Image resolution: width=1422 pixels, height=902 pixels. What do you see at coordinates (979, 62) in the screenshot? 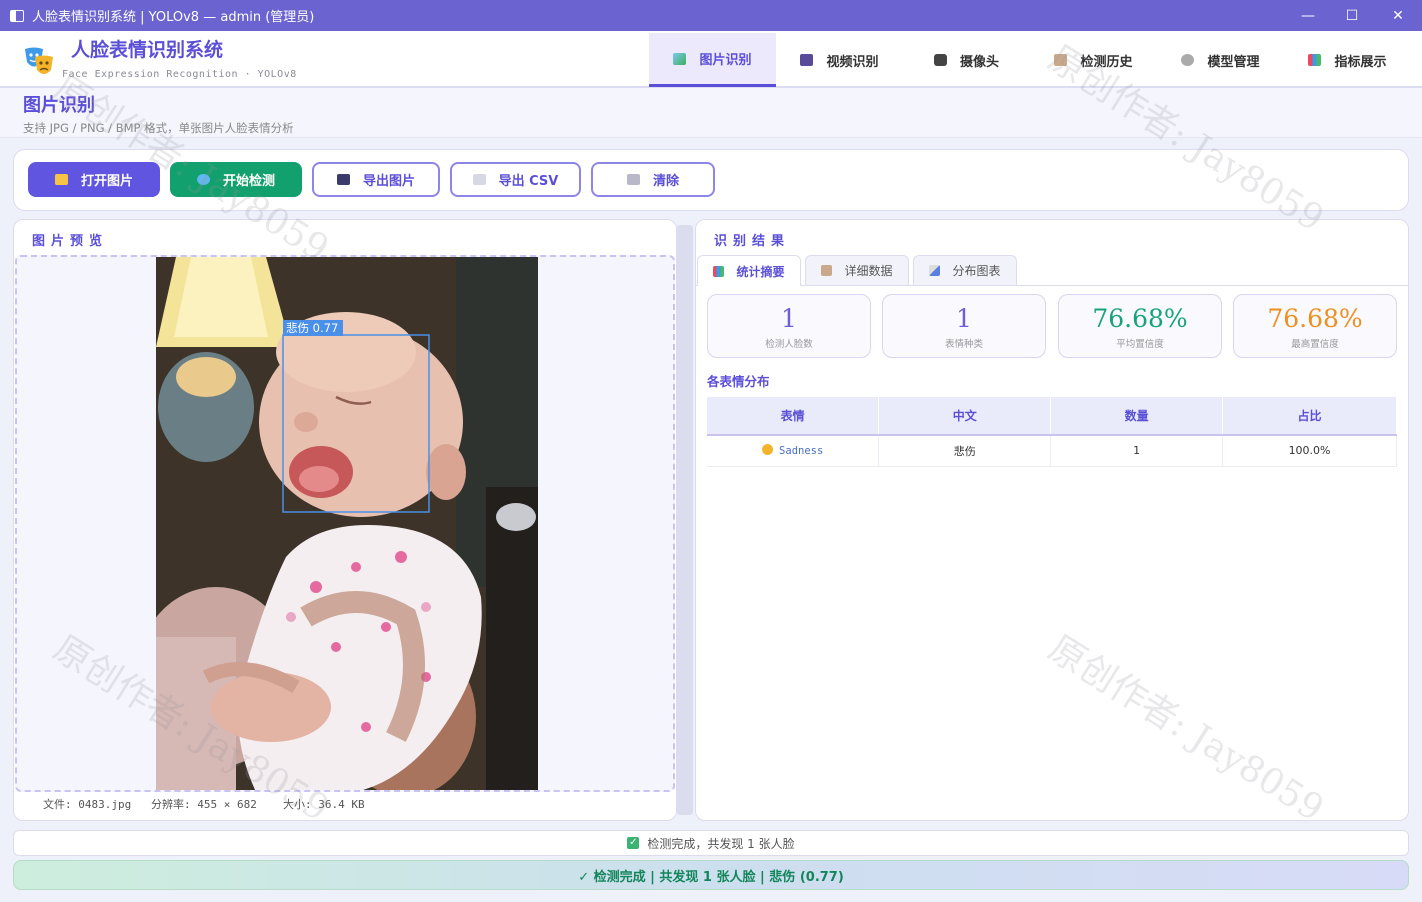
I see `tab-label: 摄像头` at bounding box center [979, 62].